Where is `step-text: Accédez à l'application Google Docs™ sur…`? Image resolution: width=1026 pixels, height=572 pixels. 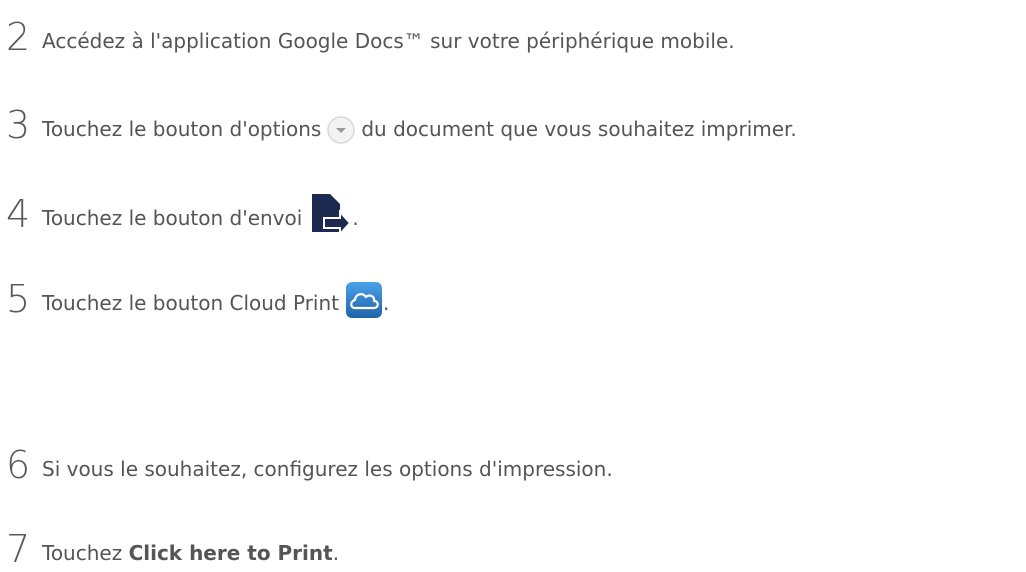 step-text: Accédez à l'application Google Docs™ sur… is located at coordinates (388, 41).